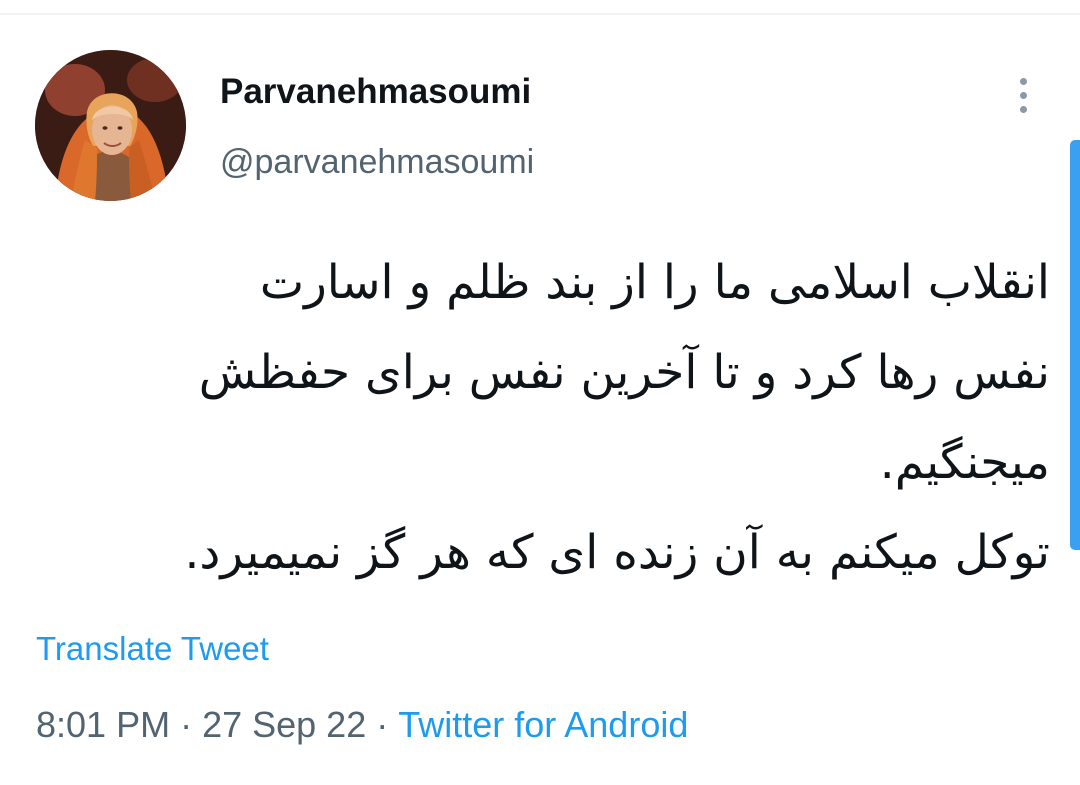 This screenshot has height=785, width=1080. Describe the element at coordinates (543, 724) in the screenshot. I see `tweet-source-link: Twitter for Android` at that location.